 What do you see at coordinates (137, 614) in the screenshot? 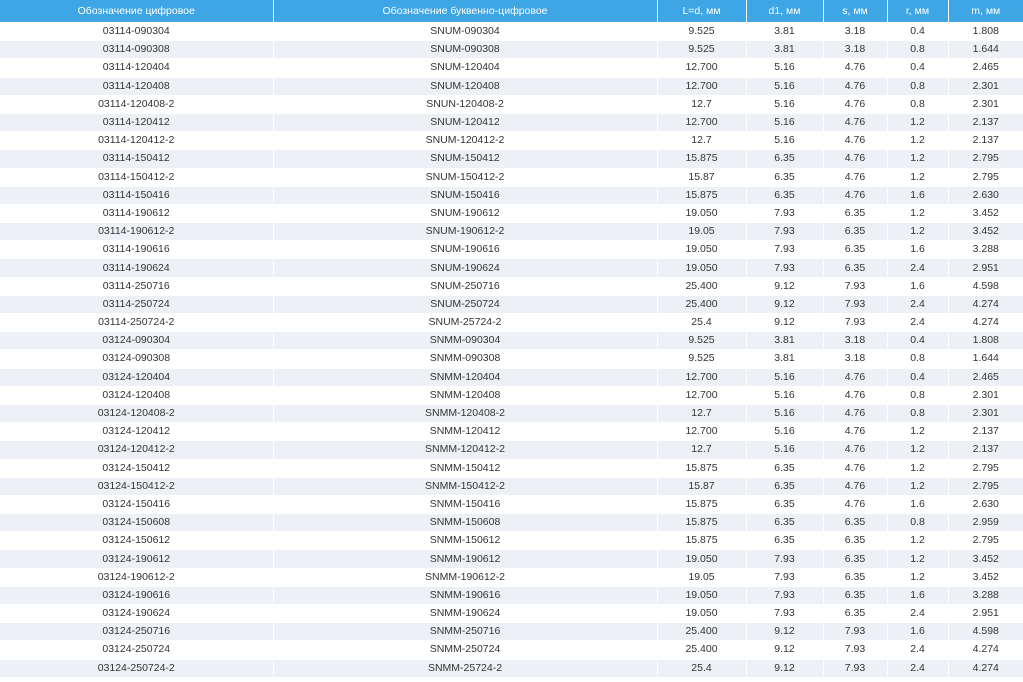
I see `cell-numeric-designation: 03124-190624` at bounding box center [137, 614].